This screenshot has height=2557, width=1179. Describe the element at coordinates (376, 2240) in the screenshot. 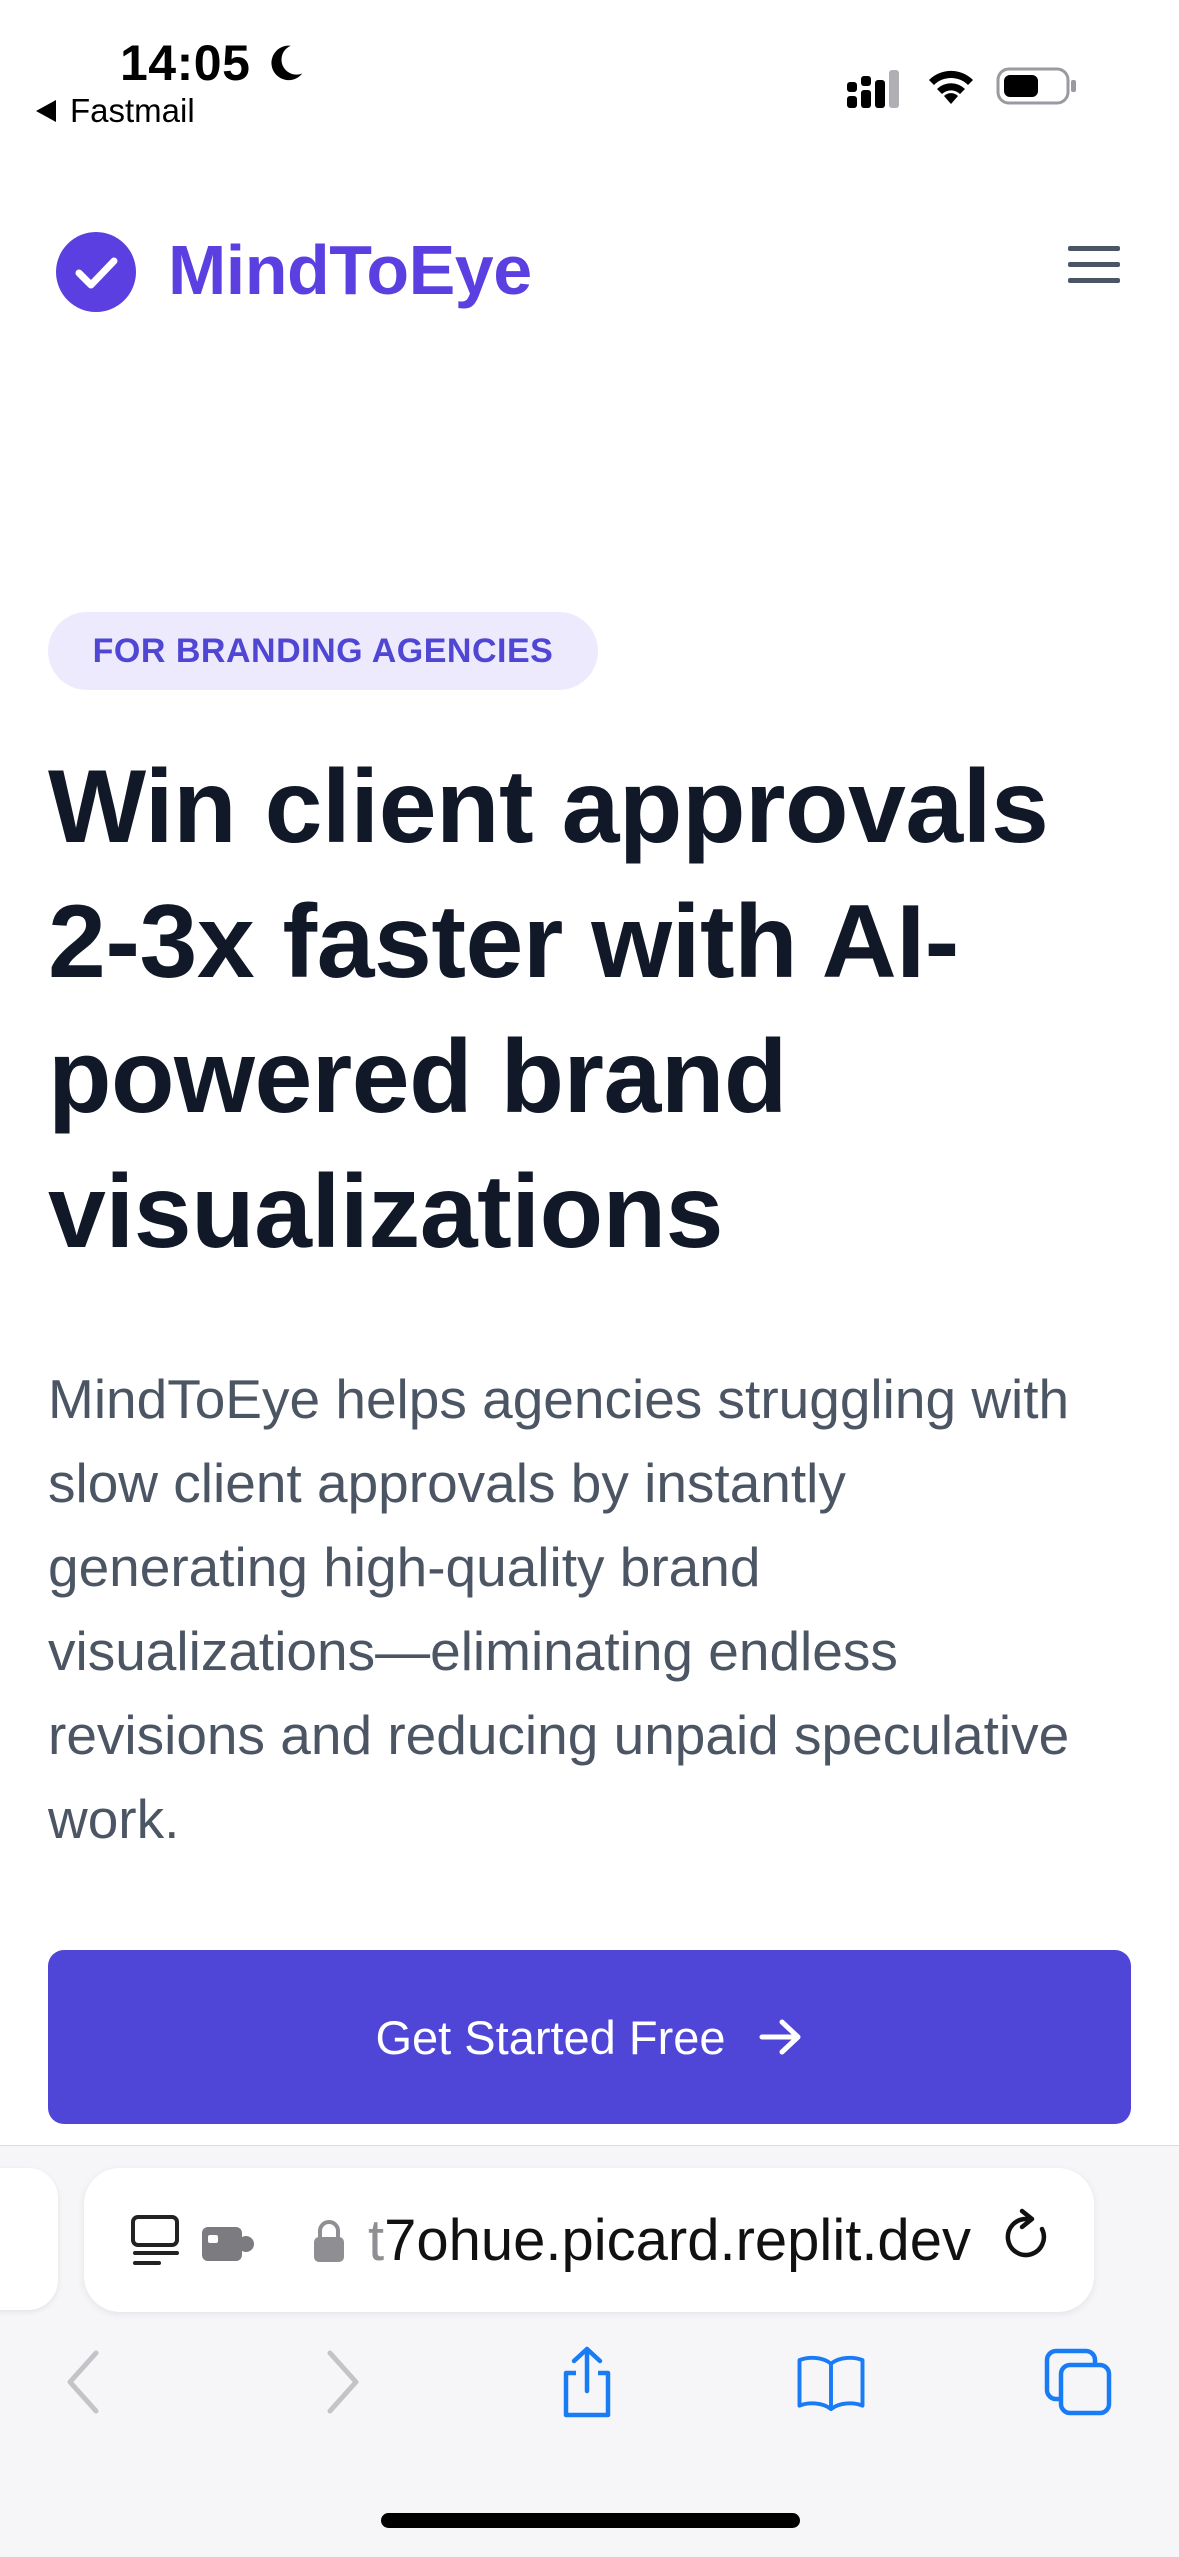

I see `url-prefix: t` at that location.